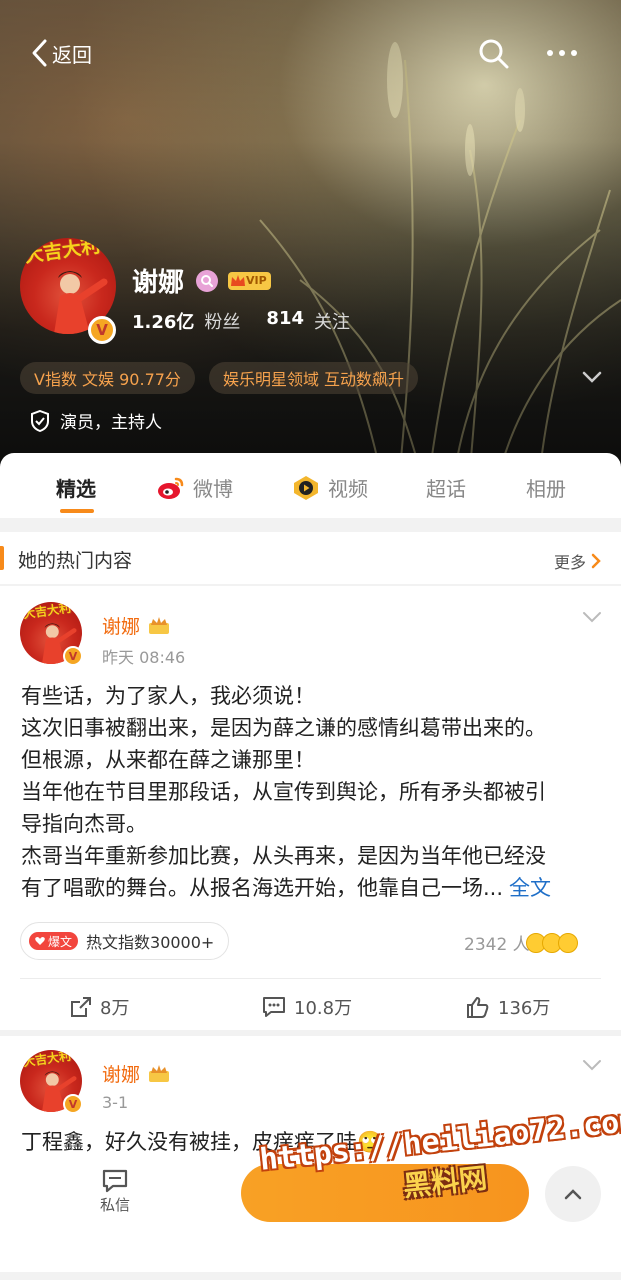 The width and height of the screenshot is (621, 1280). I want to click on post-line: 这次旧事被翻出来，是因为薛之谦的感情纠葛带出来的。, so click(283, 728).